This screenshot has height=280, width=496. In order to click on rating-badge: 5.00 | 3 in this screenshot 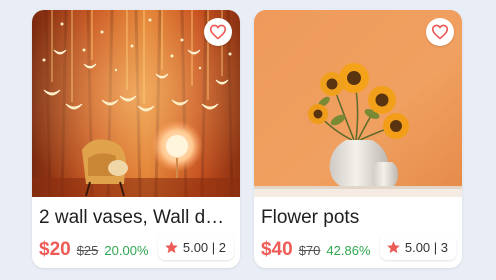, I will do `click(417, 247)`.